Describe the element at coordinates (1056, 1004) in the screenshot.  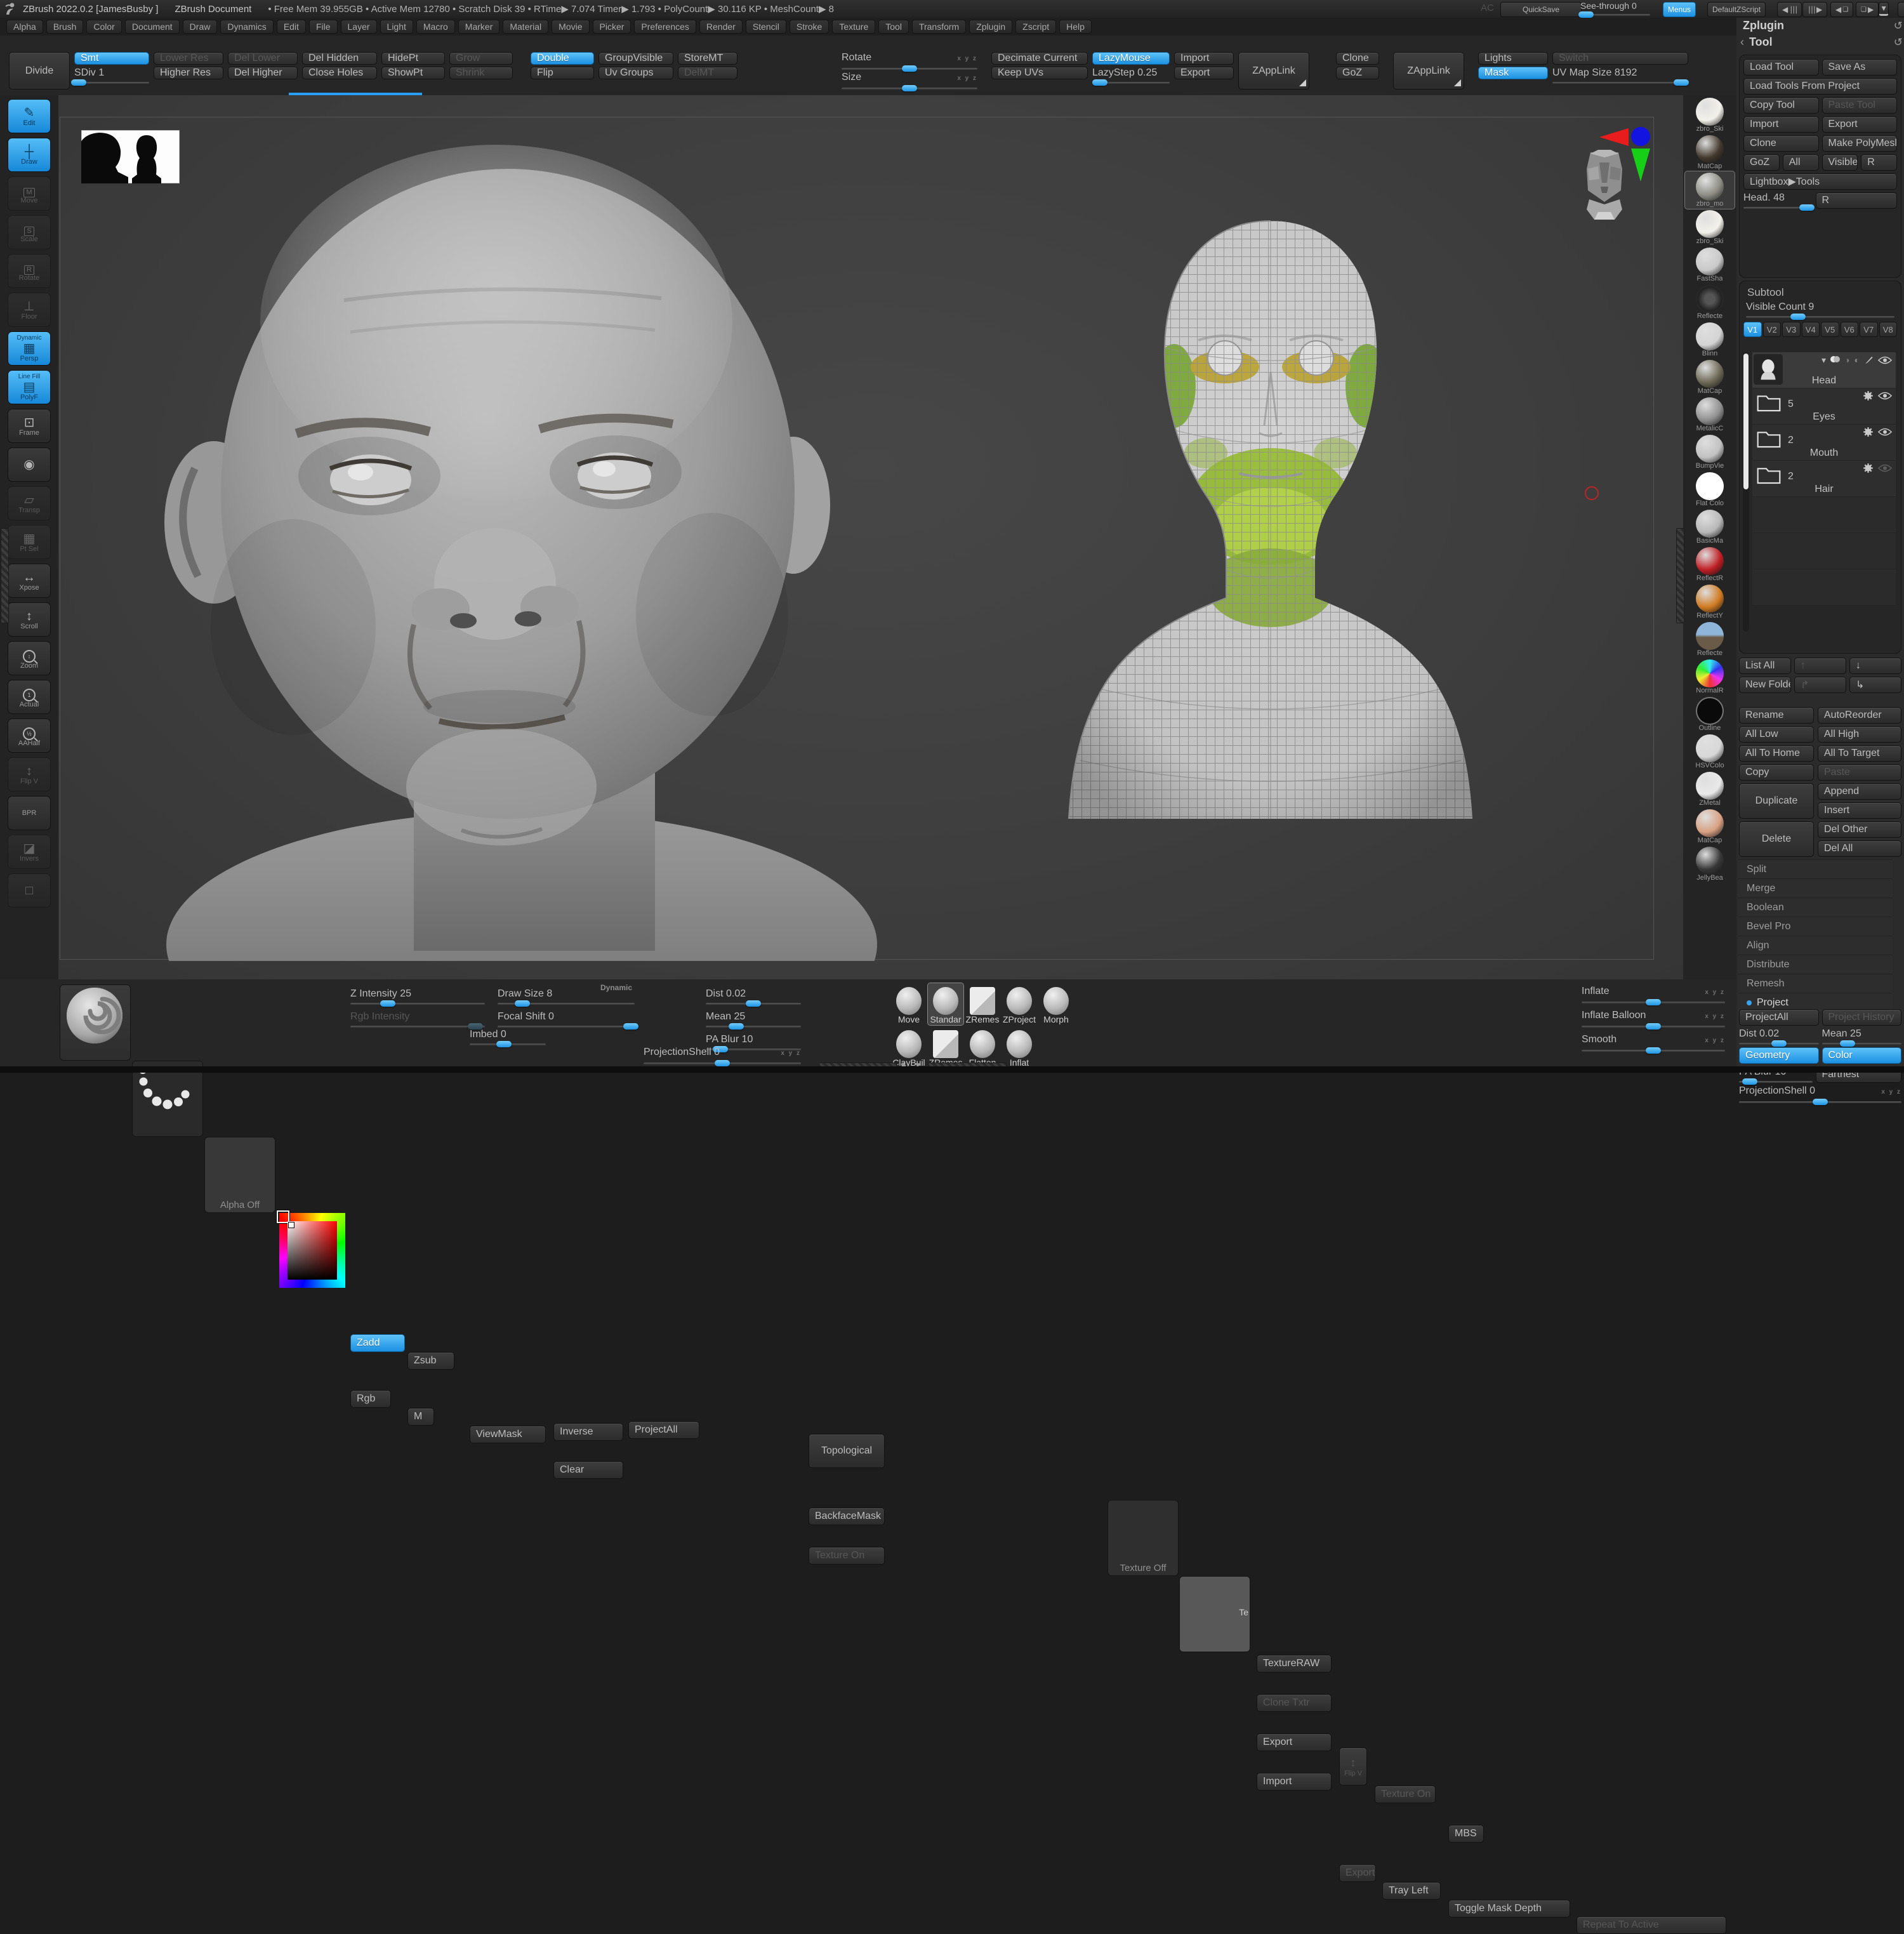
I see `brush-pick-morph: Morph` at that location.